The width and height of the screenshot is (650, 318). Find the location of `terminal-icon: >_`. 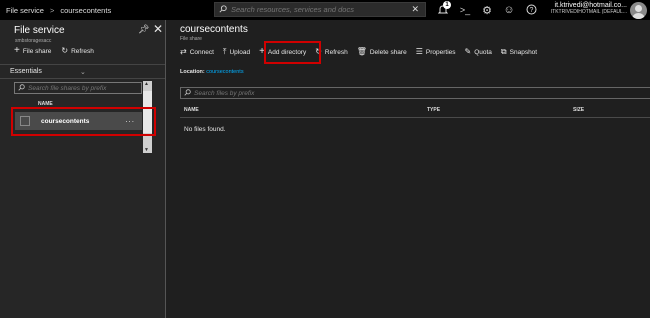

terminal-icon: >_ is located at coordinates (465, 10).